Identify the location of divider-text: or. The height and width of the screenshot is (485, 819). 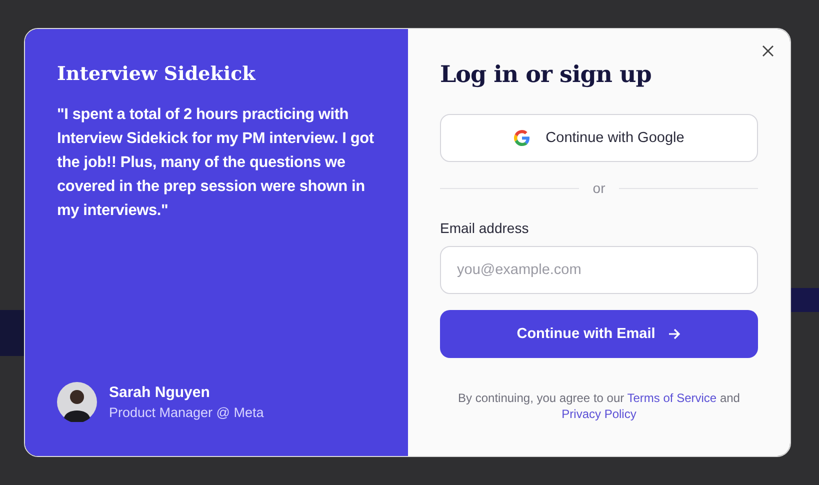
(599, 188).